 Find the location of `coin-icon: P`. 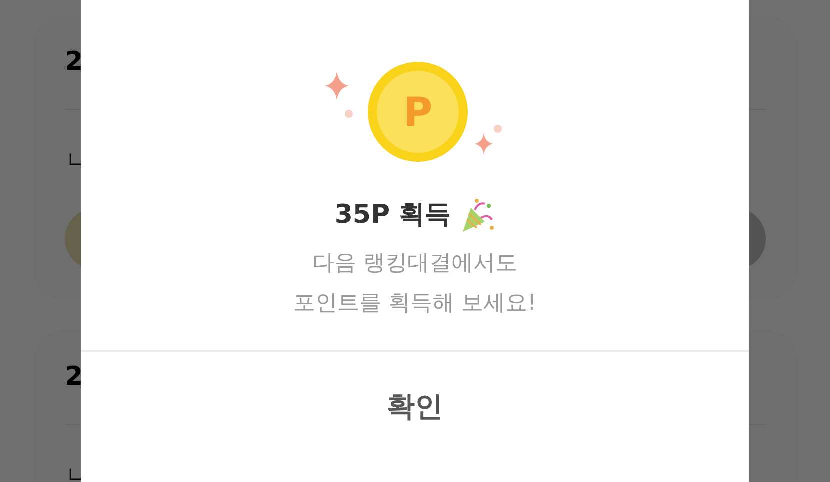

coin-icon: P is located at coordinates (418, 112).